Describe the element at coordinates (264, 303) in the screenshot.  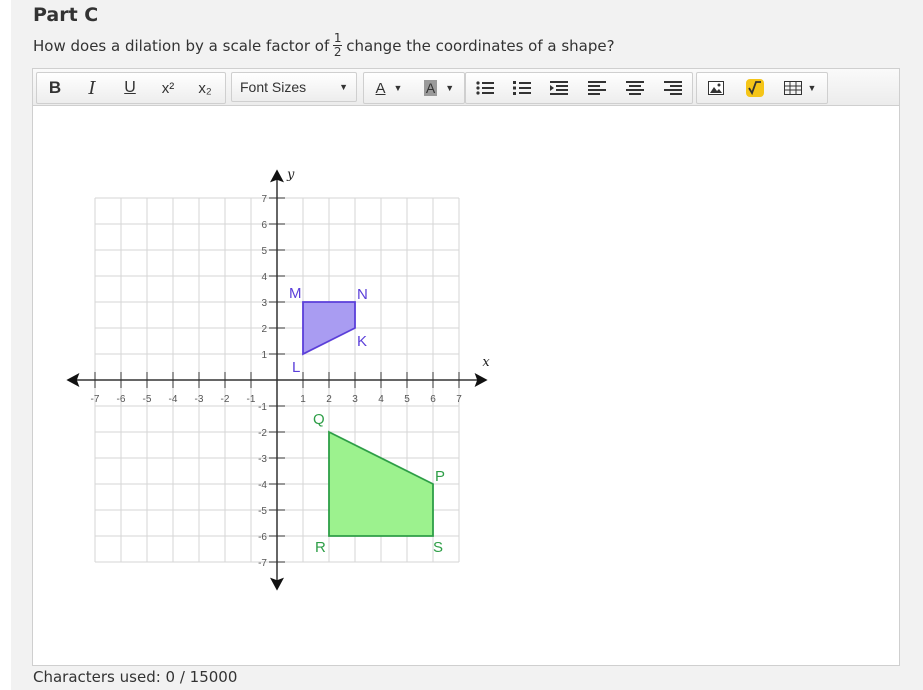
I see `y-tick-label: 3` at that location.